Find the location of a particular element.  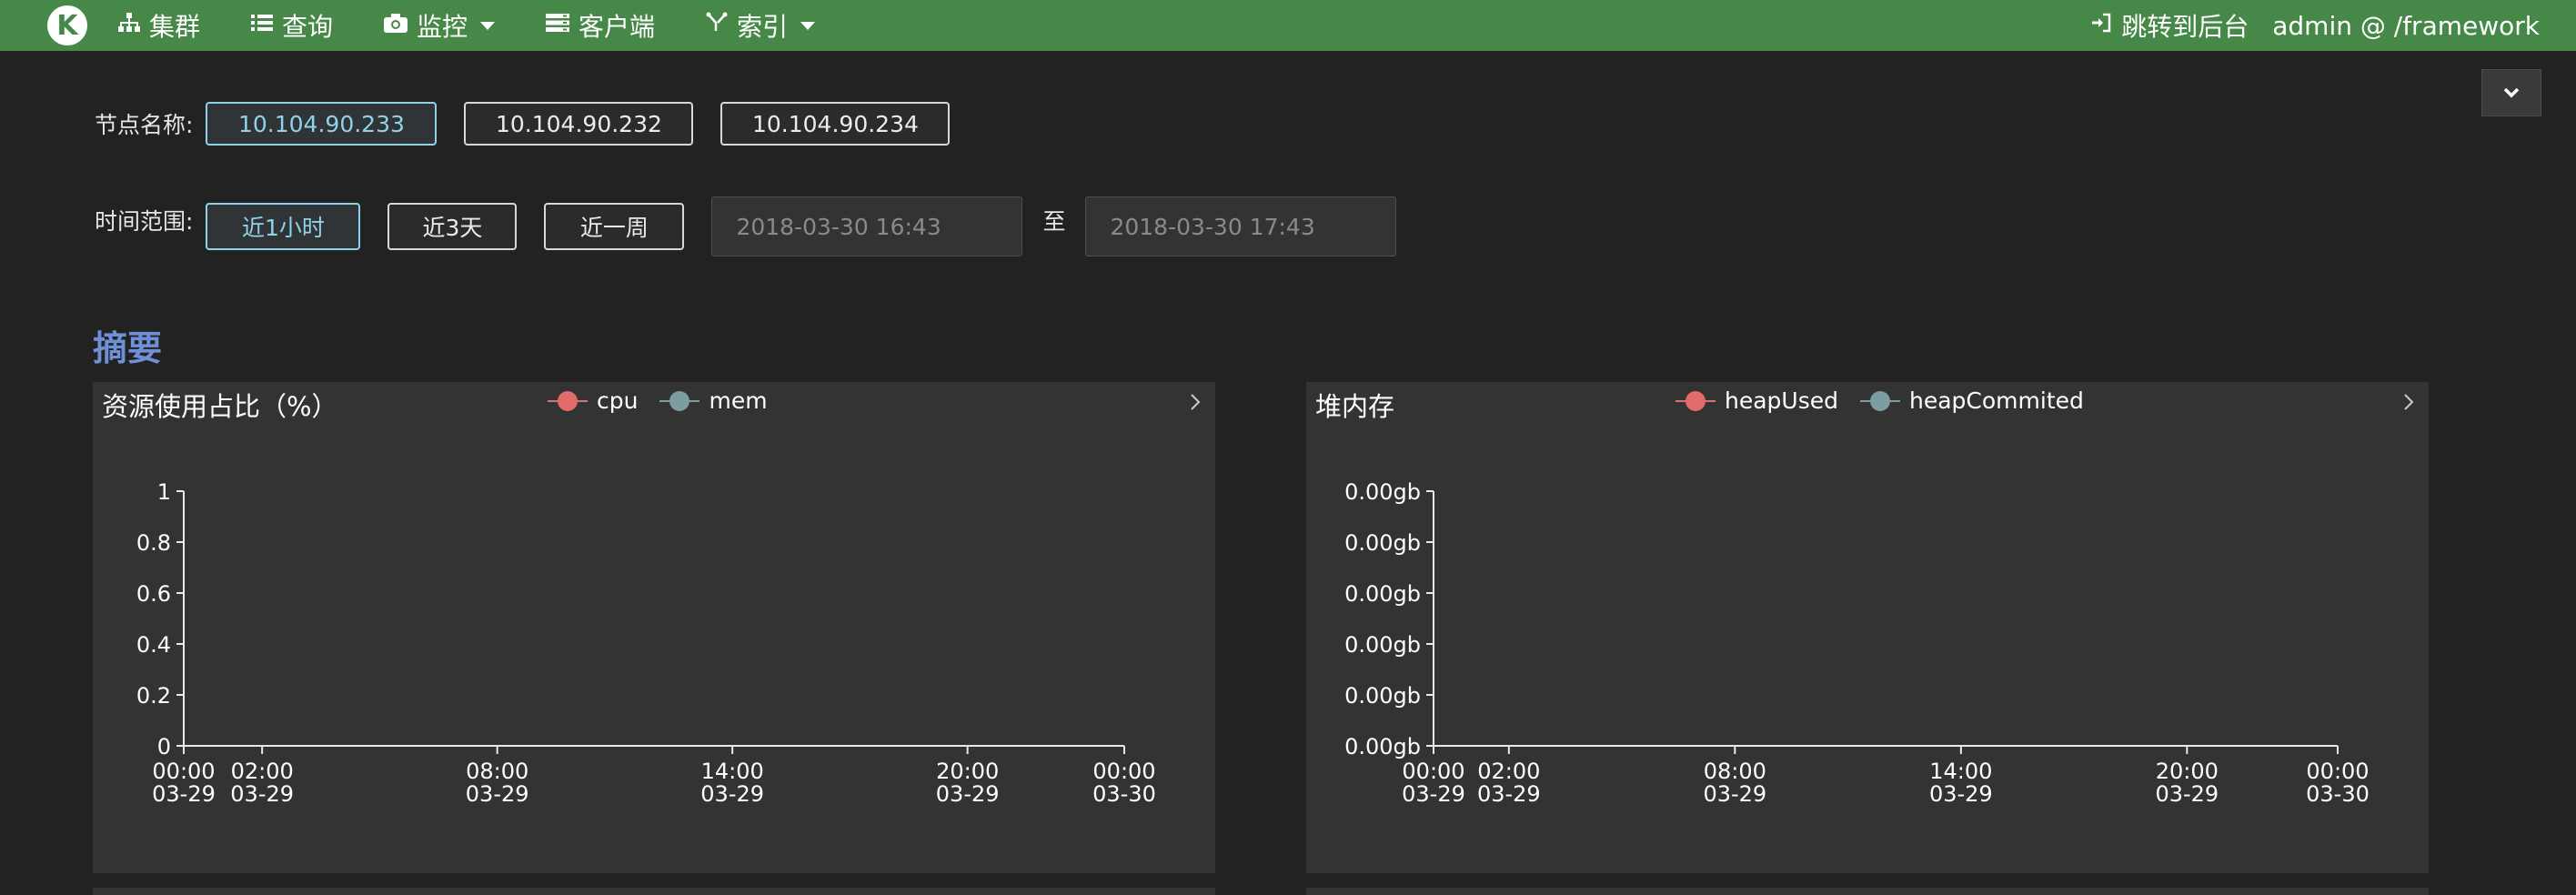

node-name-label: 节点名称: is located at coordinates (144, 125).